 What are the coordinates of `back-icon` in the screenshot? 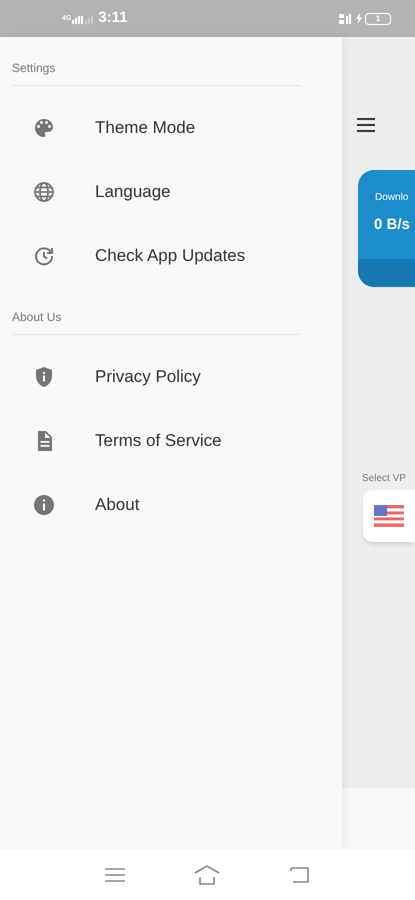 It's located at (300, 875).